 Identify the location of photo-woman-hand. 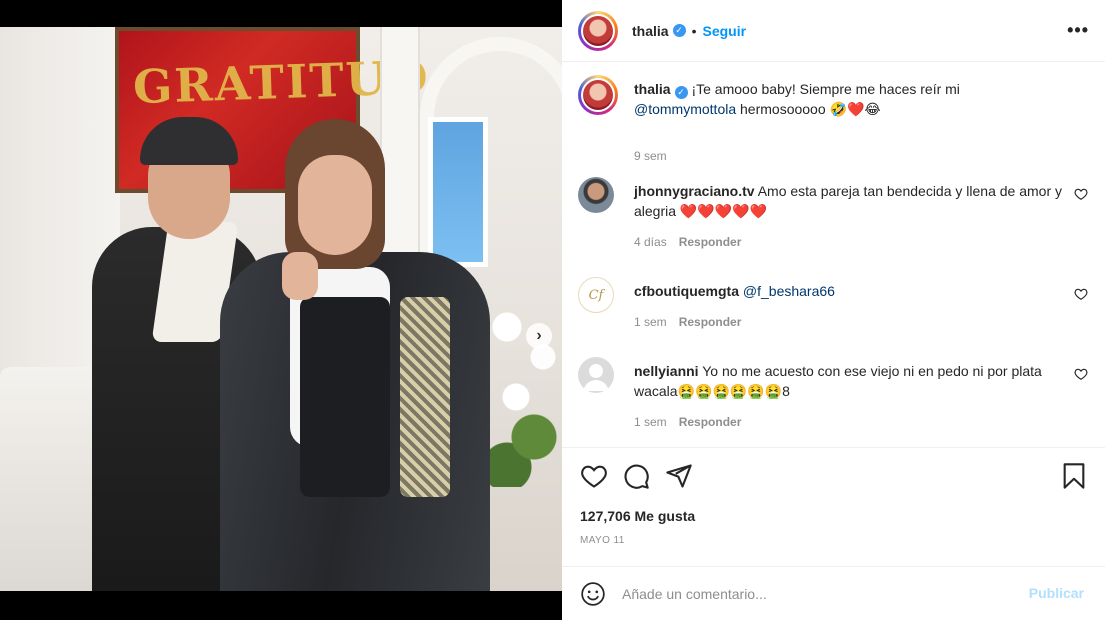
(300, 276).